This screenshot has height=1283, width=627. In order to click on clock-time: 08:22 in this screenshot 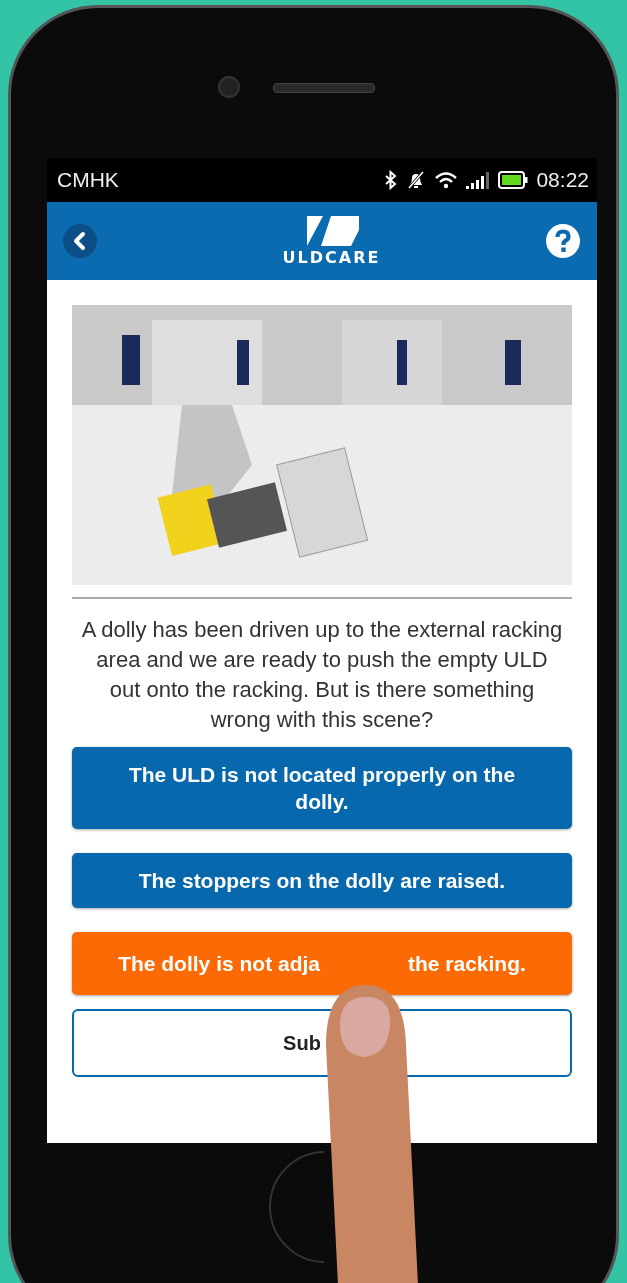, I will do `click(562, 180)`.